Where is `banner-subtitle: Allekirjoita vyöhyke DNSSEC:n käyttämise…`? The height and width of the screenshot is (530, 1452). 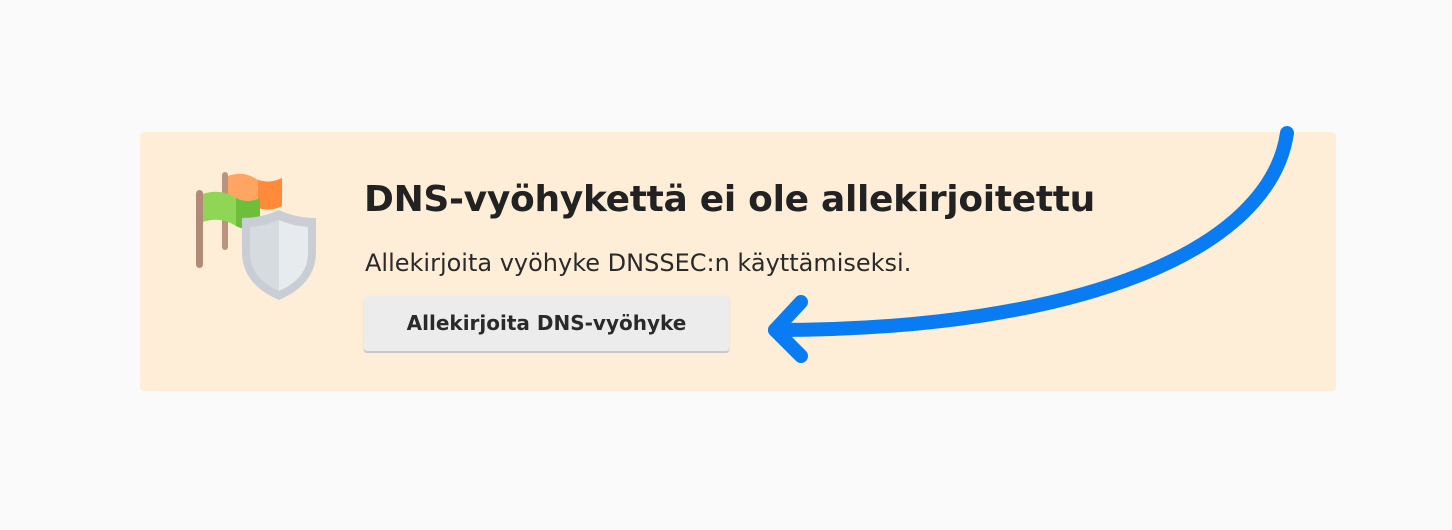
banner-subtitle: Allekirjoita vyöhyke DNSSEC:n käyttämise… is located at coordinates (638, 263).